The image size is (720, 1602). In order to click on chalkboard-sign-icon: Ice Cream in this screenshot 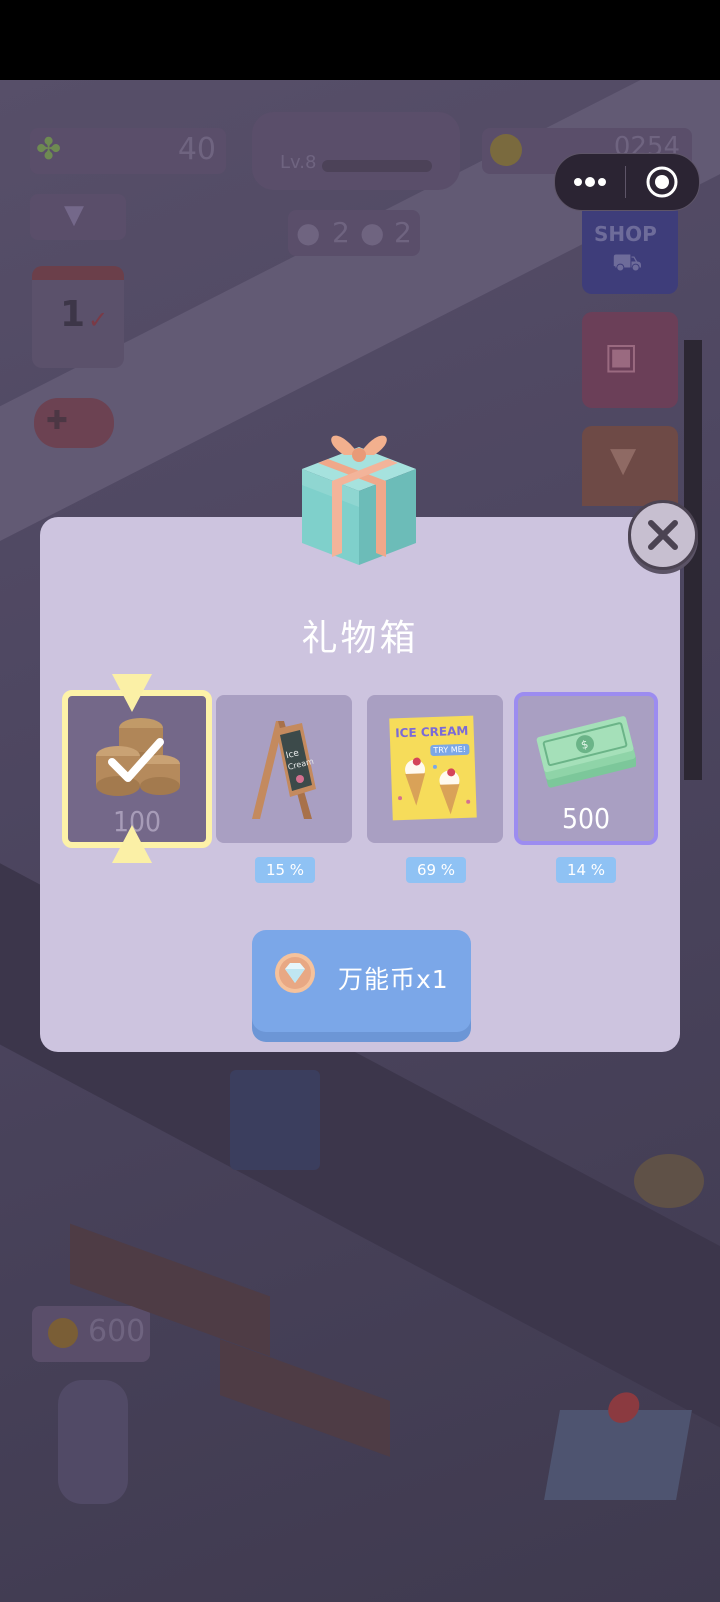, I will do `click(284, 770)`.